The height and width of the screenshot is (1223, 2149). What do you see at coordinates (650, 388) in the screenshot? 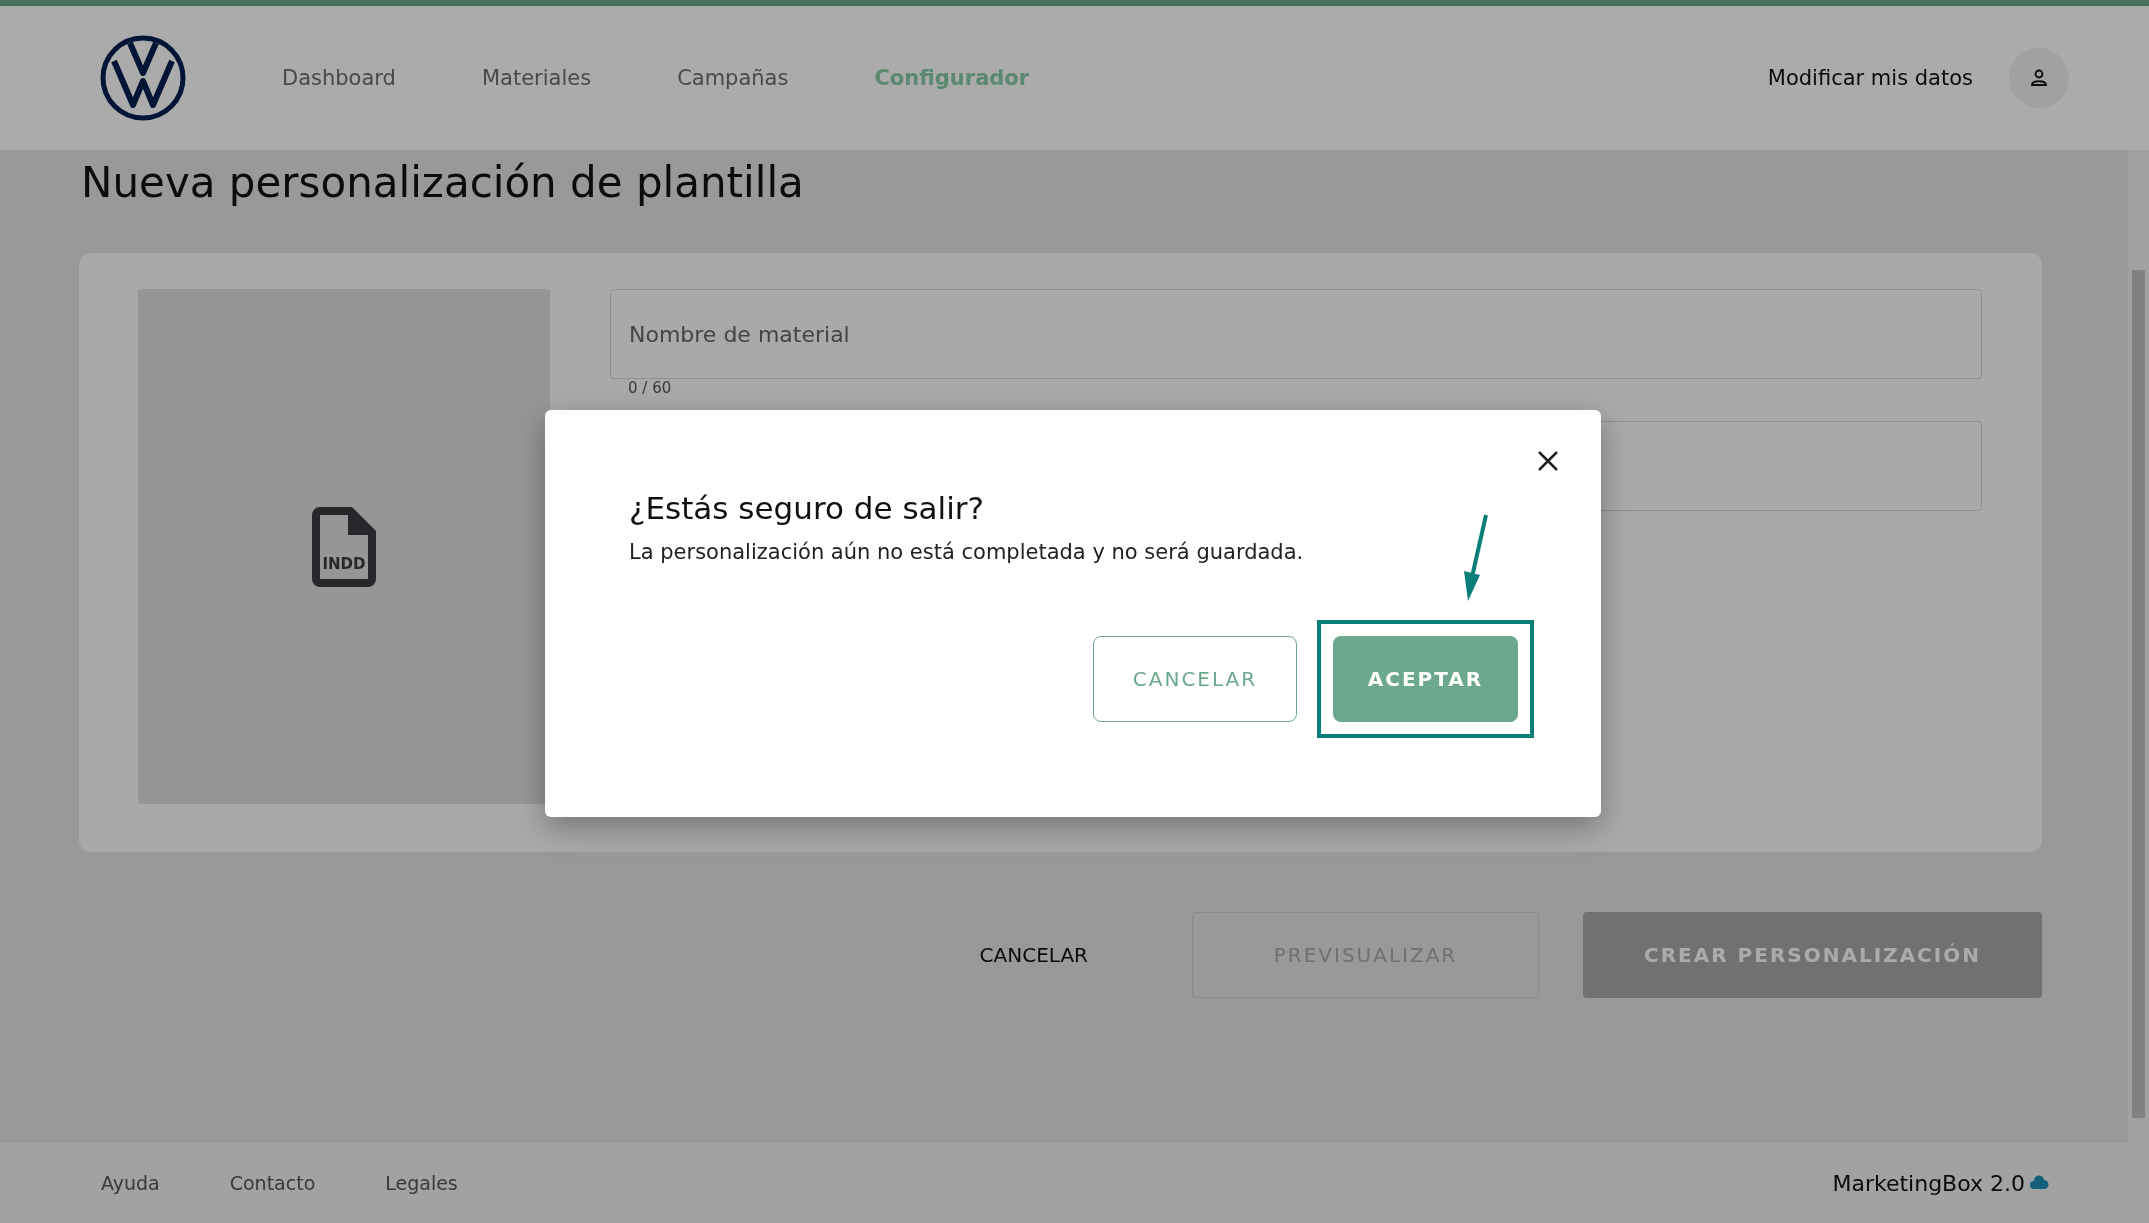
I see `character-counter: 0 / 60` at bounding box center [650, 388].